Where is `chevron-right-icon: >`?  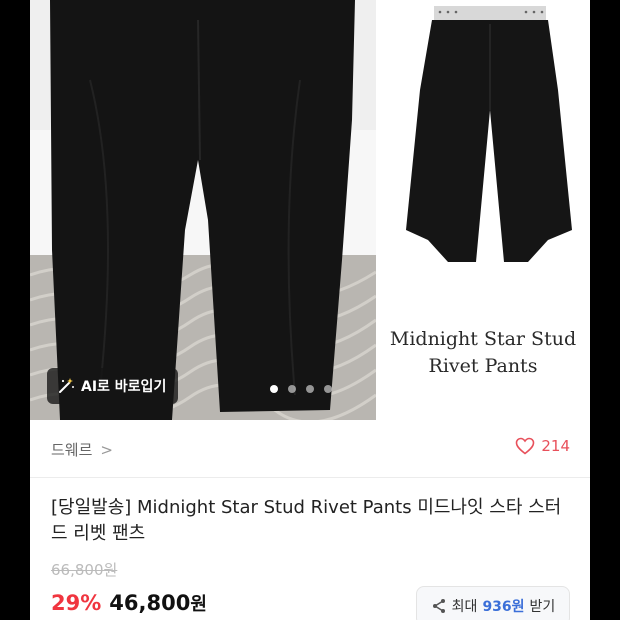
chevron-right-icon: > is located at coordinates (106, 449).